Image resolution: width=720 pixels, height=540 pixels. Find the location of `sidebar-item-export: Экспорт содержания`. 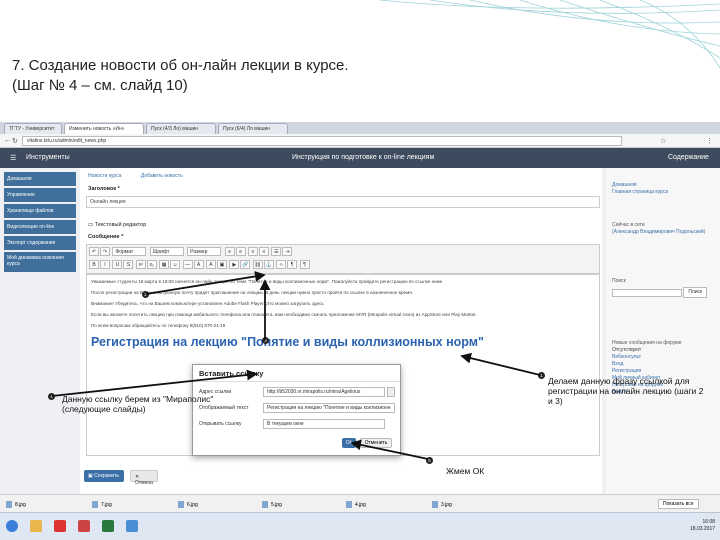

sidebar-item-export: Экспорт содержания is located at coordinates (40, 243).